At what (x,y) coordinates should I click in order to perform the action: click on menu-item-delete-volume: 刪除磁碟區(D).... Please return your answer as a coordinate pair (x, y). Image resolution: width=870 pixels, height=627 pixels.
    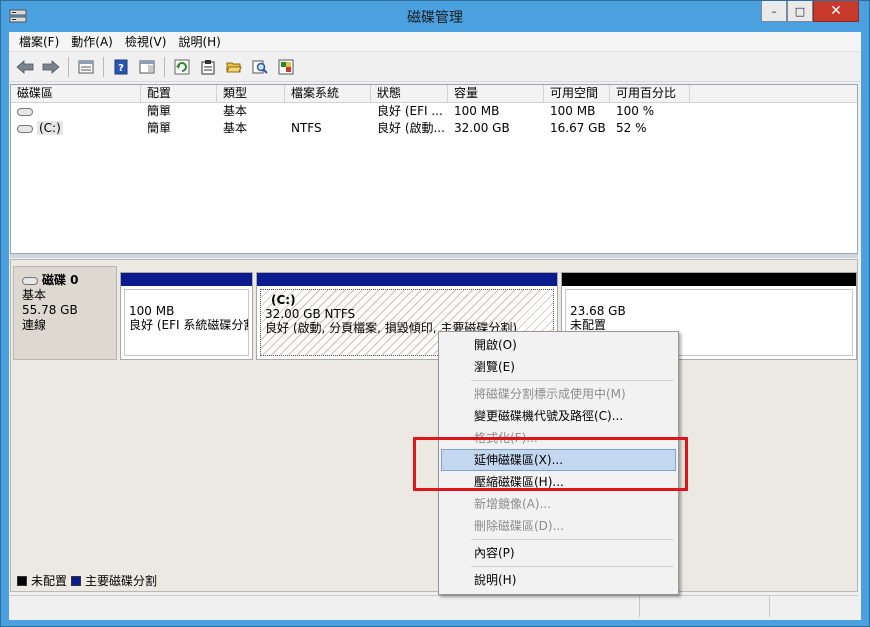
    Looking at the image, I should click on (519, 526).